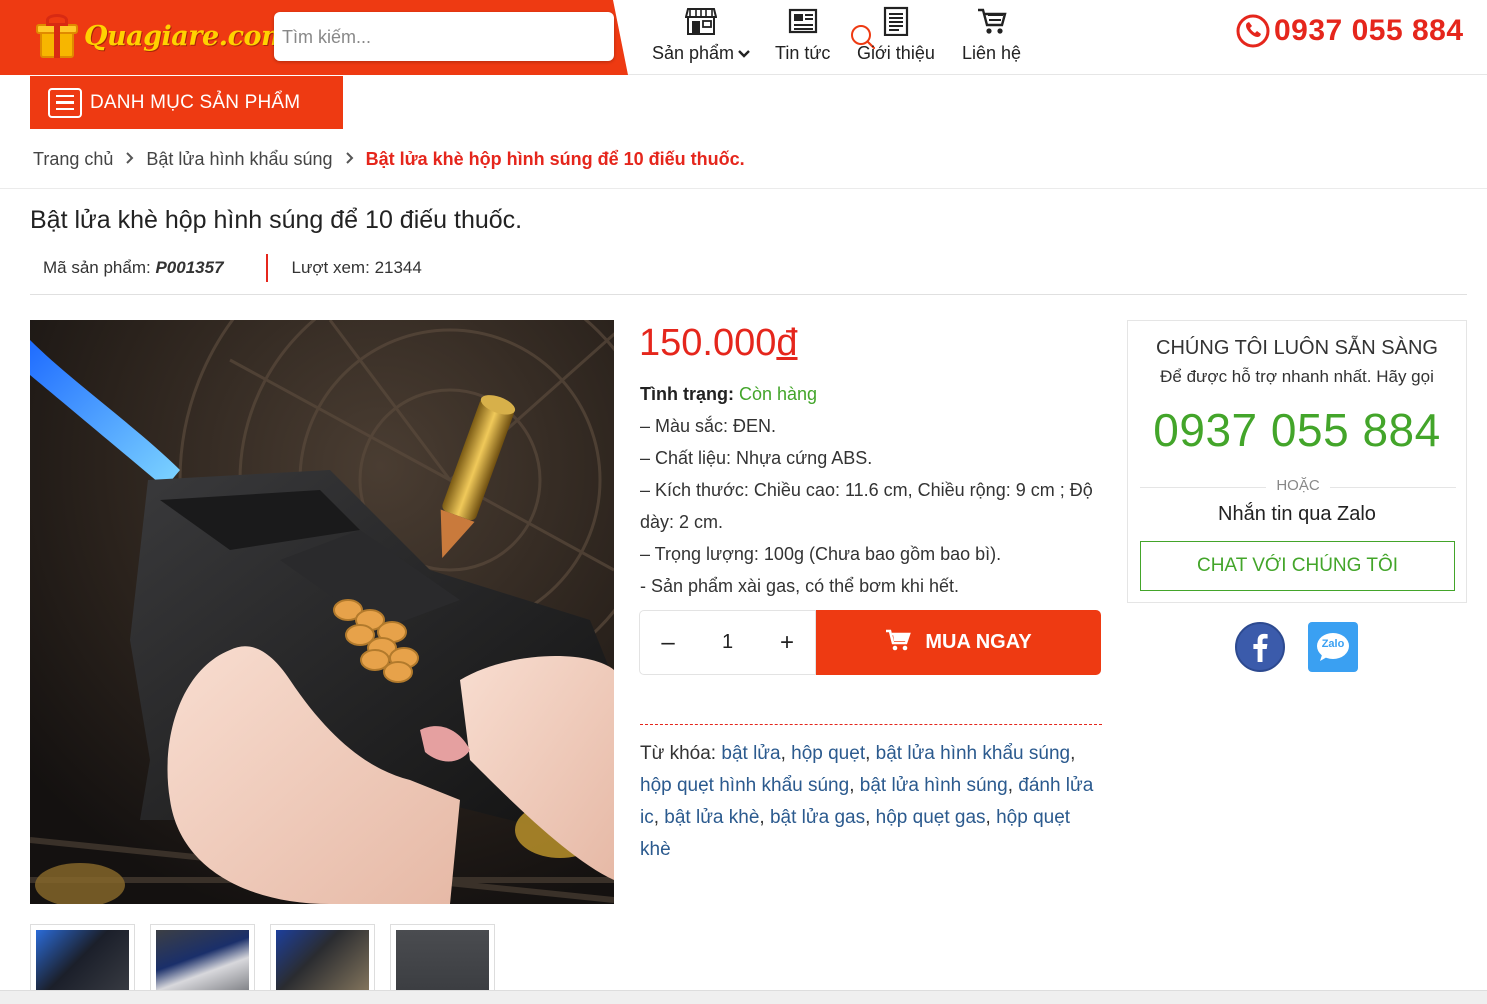 The height and width of the screenshot is (1004, 1487). Describe the element at coordinates (744, 785) in the screenshot. I see `tag-link: hộp quẹt hình khẩu súng` at that location.